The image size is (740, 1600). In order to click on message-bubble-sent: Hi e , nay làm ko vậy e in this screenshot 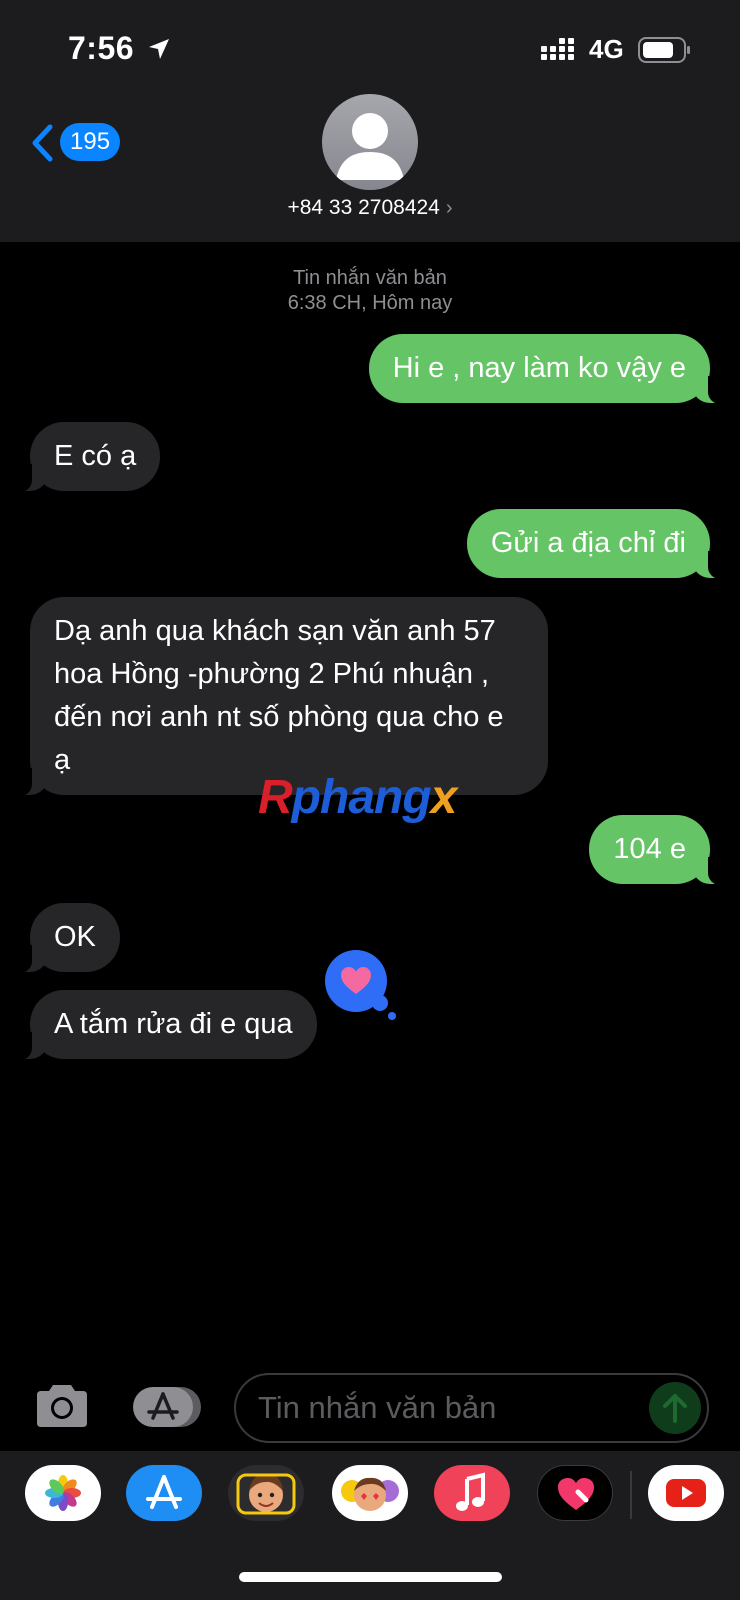, I will do `click(546, 369)`.